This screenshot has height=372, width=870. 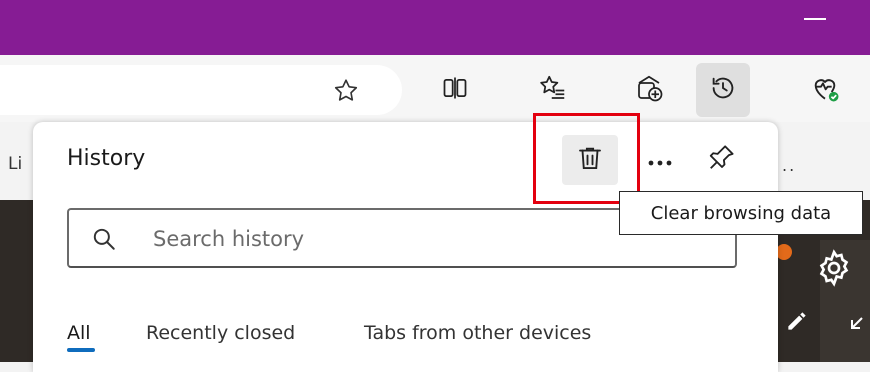 I want to click on history-button, so click(x=723, y=90).